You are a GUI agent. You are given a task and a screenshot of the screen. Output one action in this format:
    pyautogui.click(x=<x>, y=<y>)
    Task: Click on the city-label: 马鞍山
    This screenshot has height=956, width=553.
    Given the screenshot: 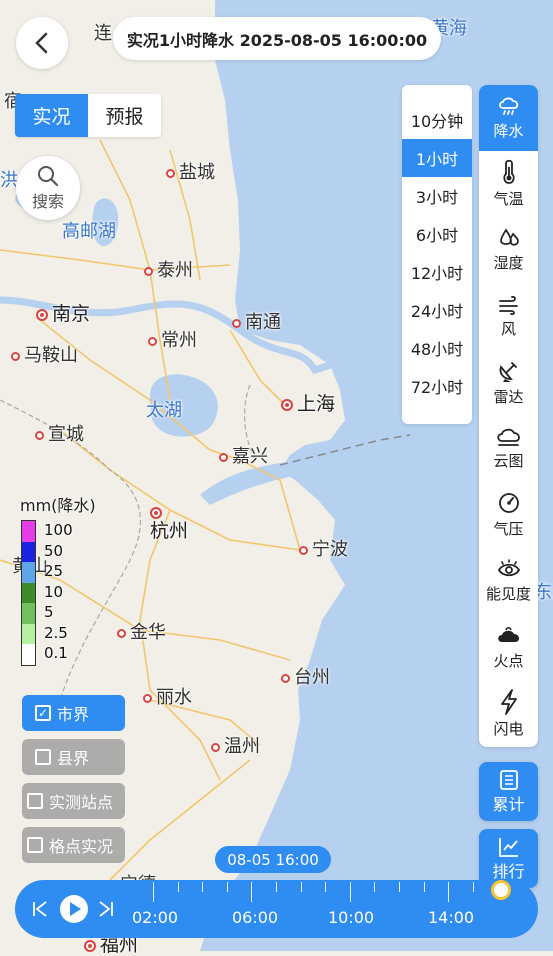 What is the action you would take?
    pyautogui.click(x=44, y=356)
    